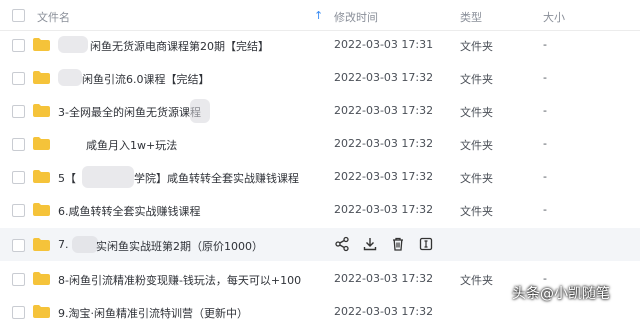 This screenshot has width=640, height=328. I want to click on table-row: 闲鱼引流6.0课程【完结】 2022-03-03 17:32 文件夹 -, so click(320, 77).